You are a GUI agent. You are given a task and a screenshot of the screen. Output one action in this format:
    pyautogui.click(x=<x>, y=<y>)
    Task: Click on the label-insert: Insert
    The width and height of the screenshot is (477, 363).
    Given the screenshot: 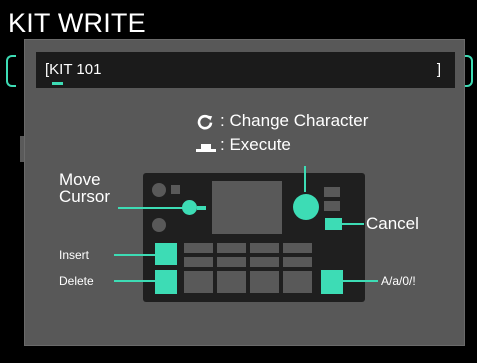 What is the action you would take?
    pyautogui.click(x=74, y=255)
    